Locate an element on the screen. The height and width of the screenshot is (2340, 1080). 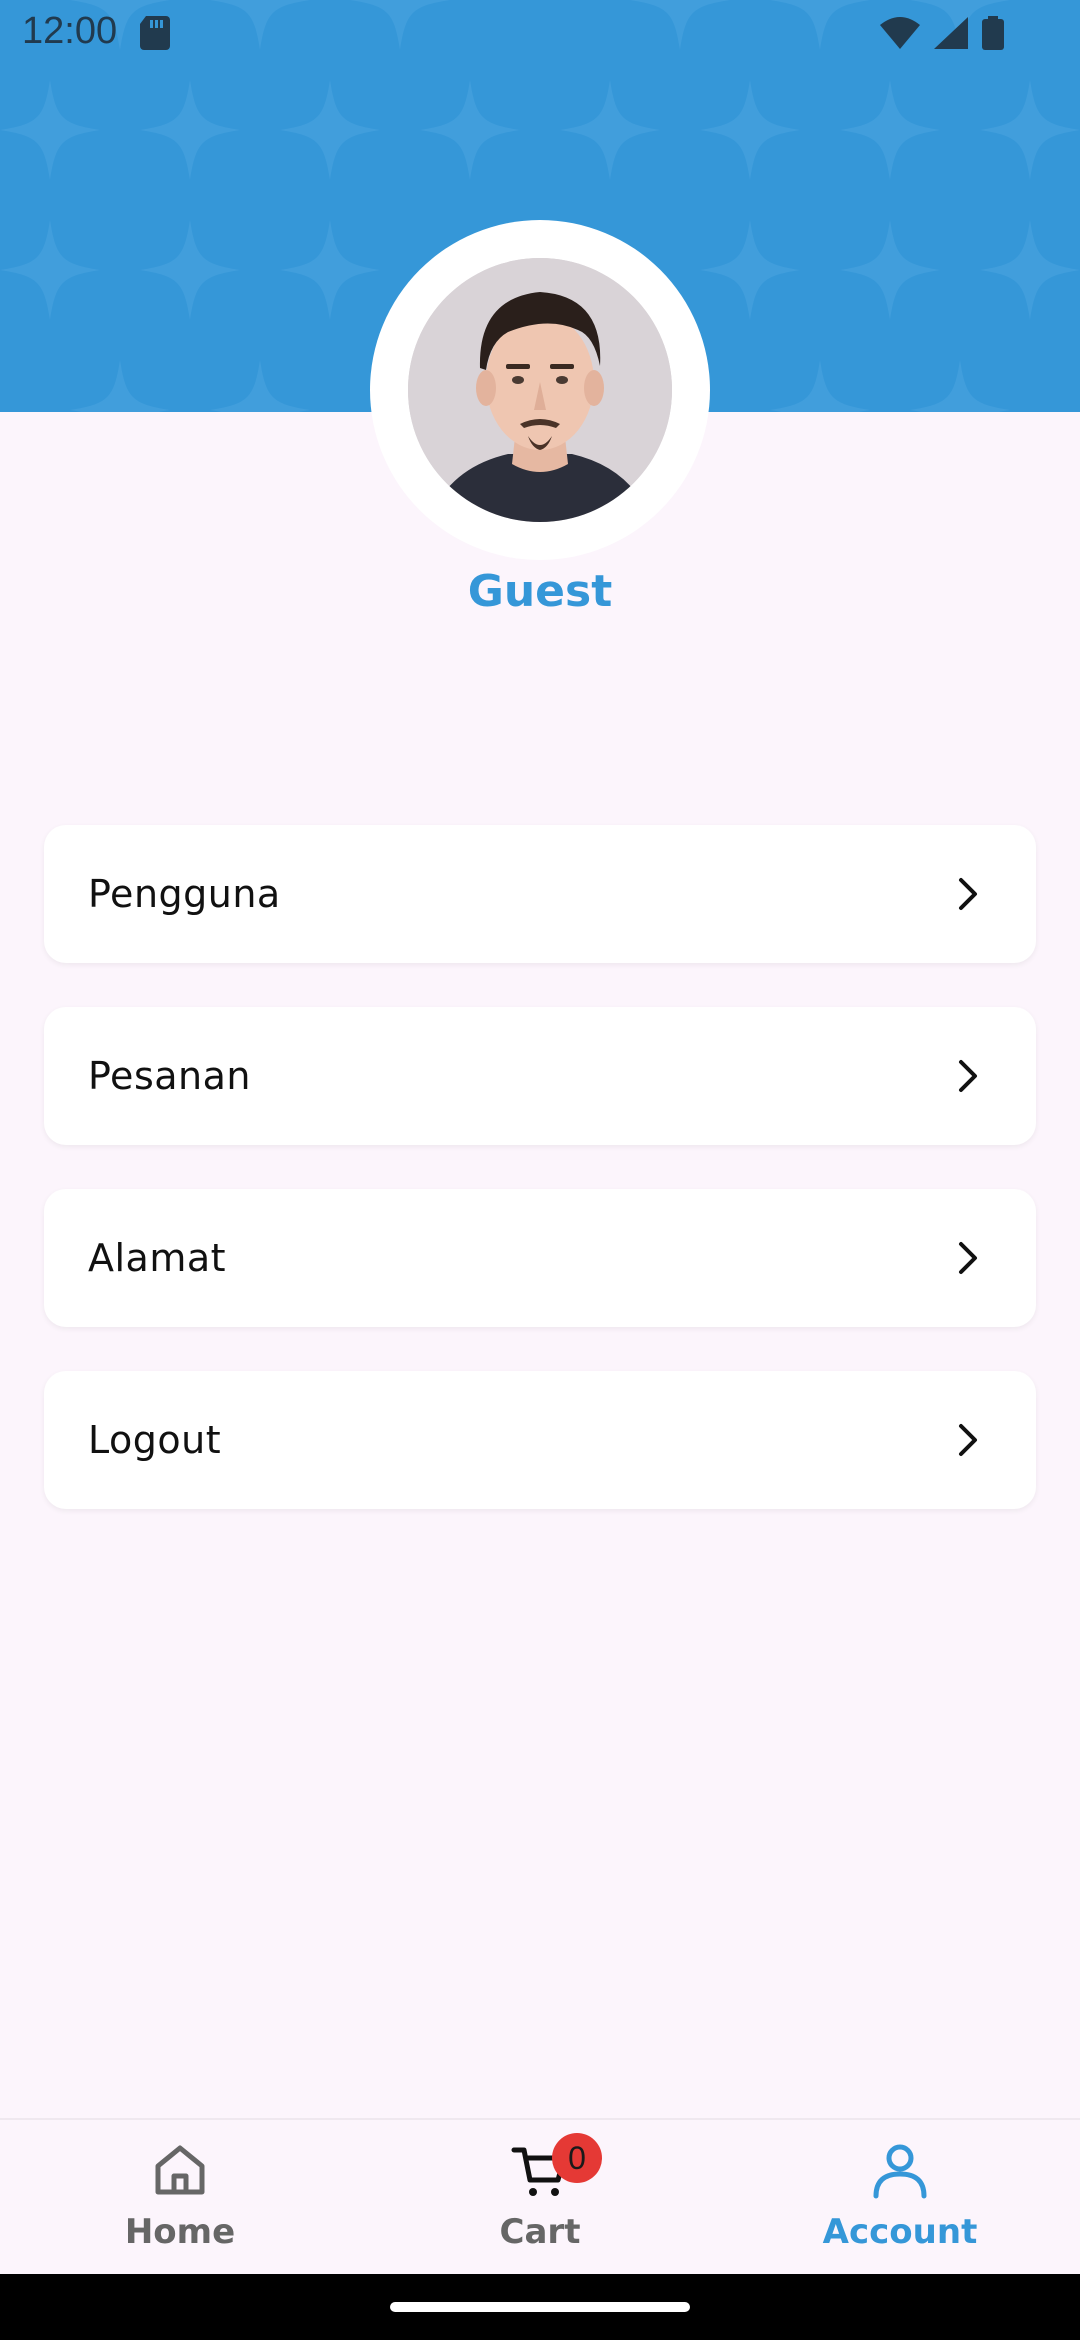
nav-home: Home is located at coordinates (180, 2198).